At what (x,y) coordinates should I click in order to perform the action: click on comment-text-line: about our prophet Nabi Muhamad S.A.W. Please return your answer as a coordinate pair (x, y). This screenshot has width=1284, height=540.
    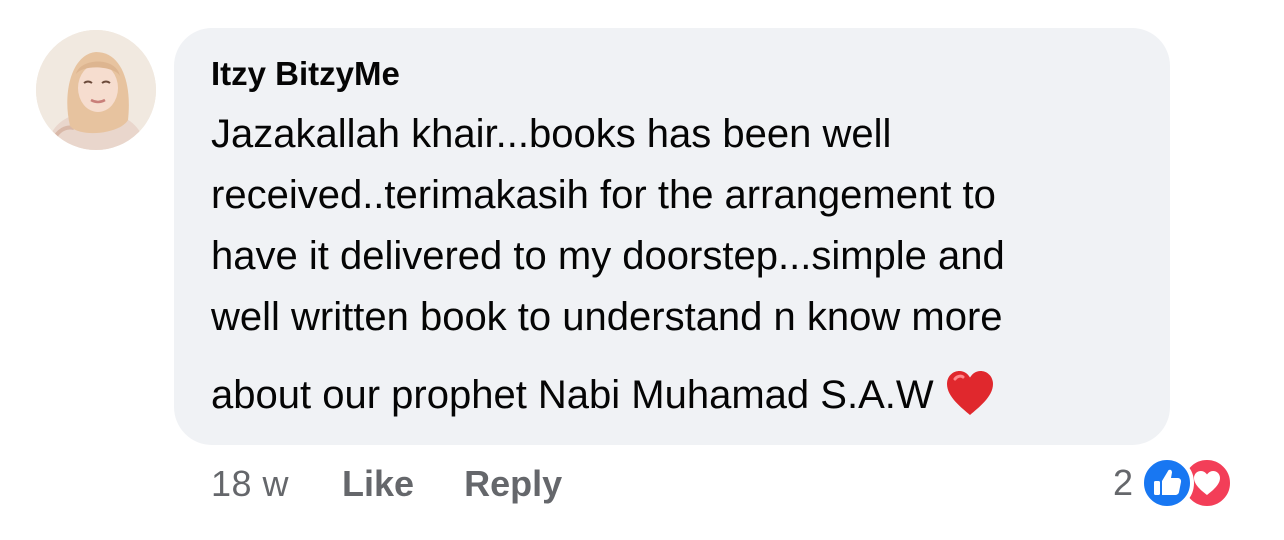
    Looking at the image, I should click on (572, 395).